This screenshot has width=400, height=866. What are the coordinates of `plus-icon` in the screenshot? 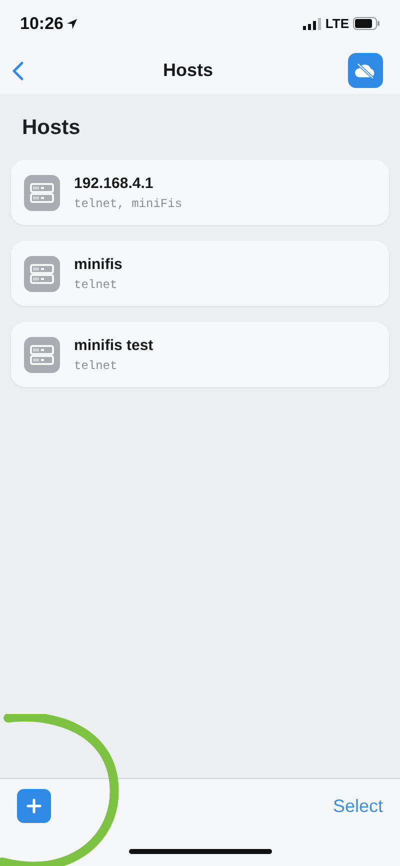 It's located at (34, 806).